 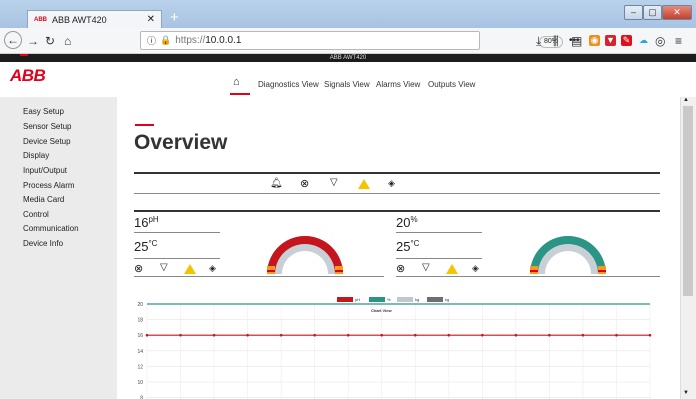 What do you see at coordinates (177, 232) in the screenshot?
I see `channel-1-divider` at bounding box center [177, 232].